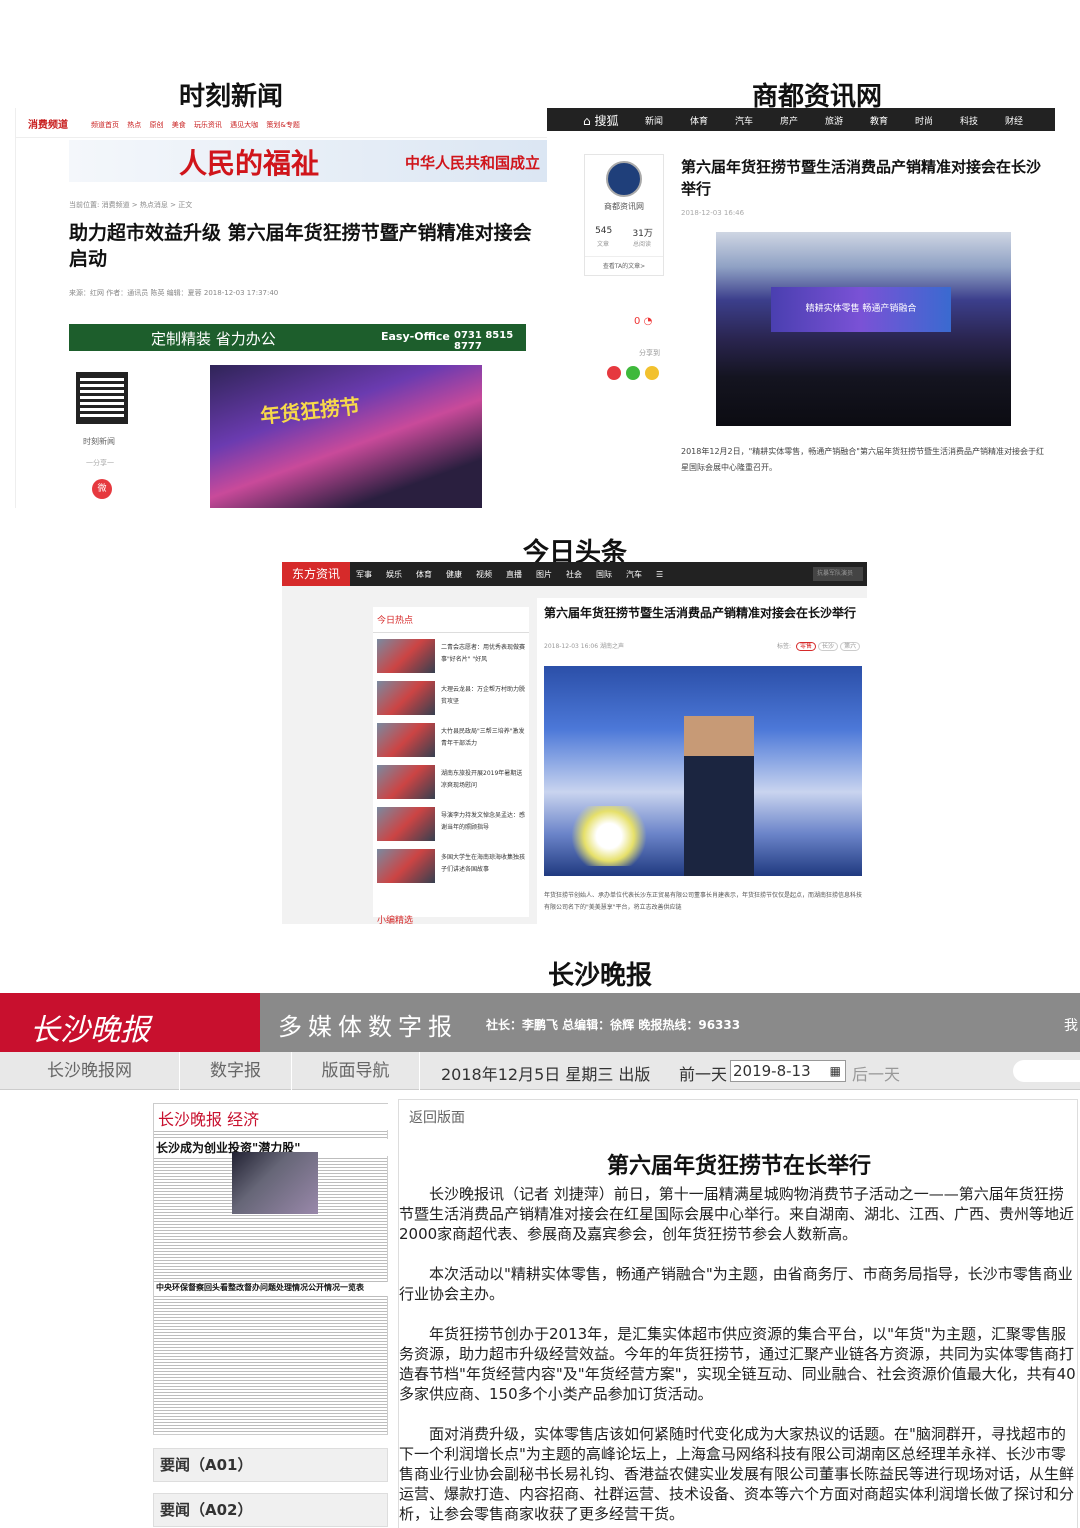  What do you see at coordinates (937, 120) in the screenshot?
I see `nav-item: 时尚` at bounding box center [937, 120].